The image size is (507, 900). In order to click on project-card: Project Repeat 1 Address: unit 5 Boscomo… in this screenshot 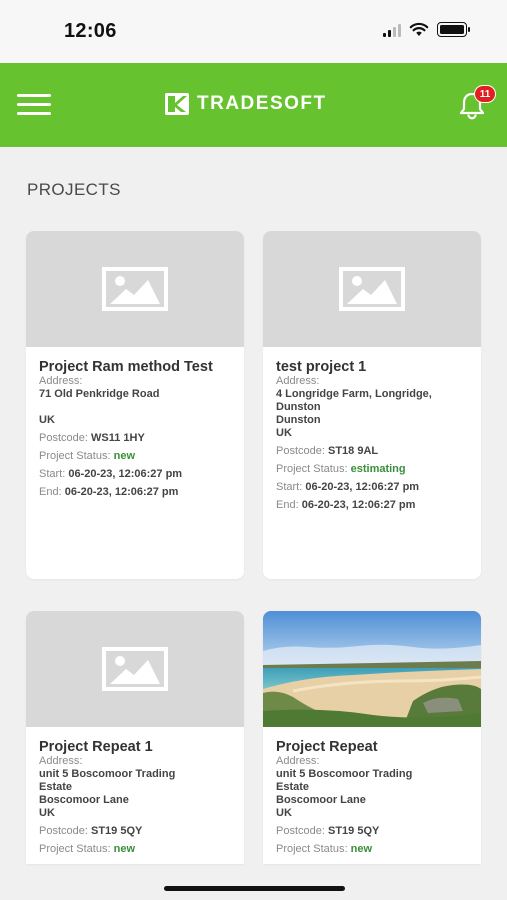, I will do `click(135, 737)`.